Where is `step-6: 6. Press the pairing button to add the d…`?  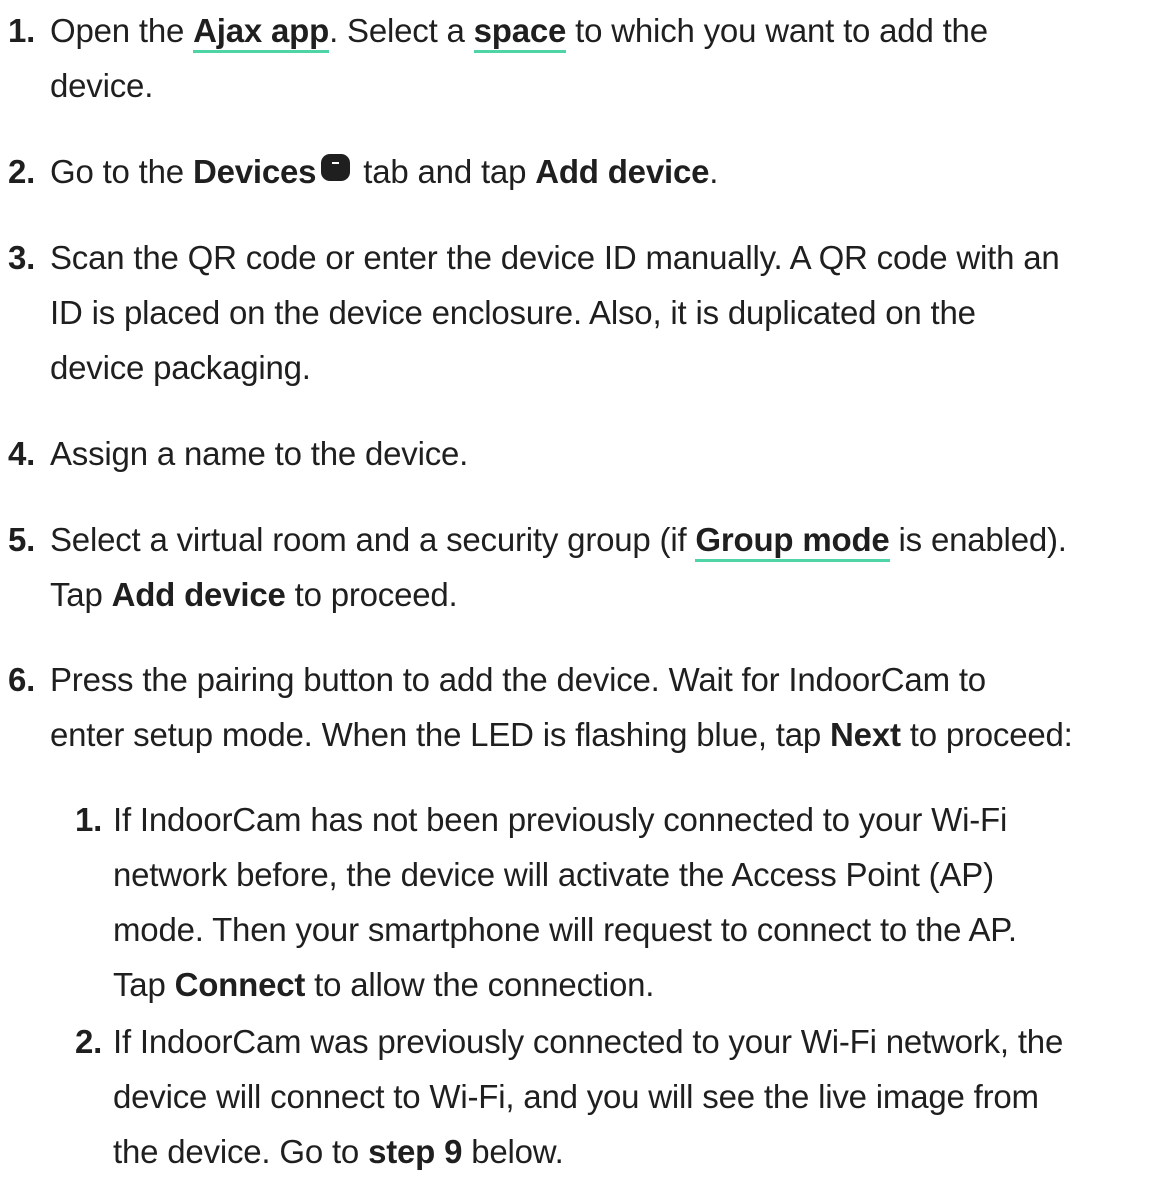 step-6: 6. Press the pairing button to add the d… is located at coordinates (582, 707).